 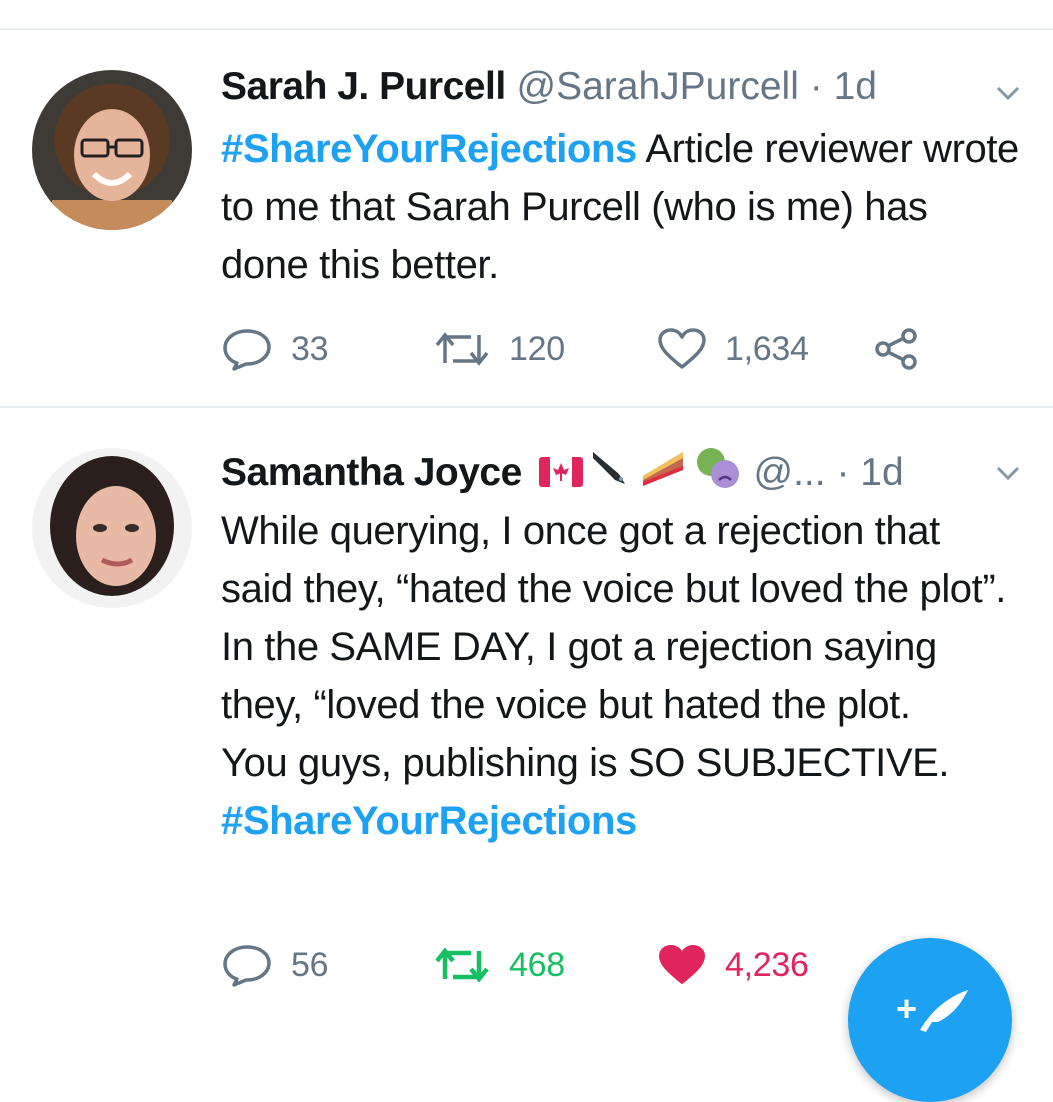 What do you see at coordinates (363, 86) in the screenshot?
I see `author-name: Sarah J. Purcell` at bounding box center [363, 86].